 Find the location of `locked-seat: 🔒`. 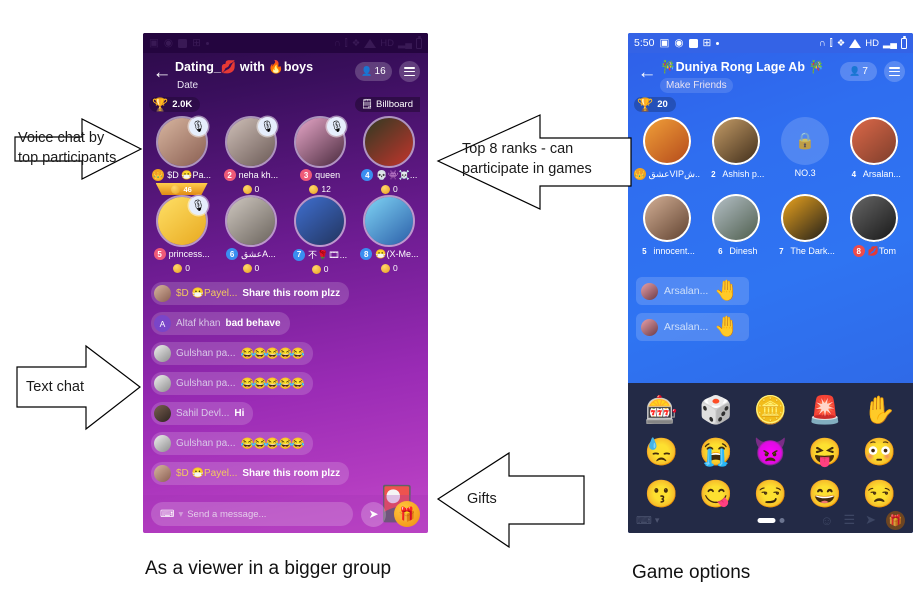

locked-seat: 🔒 is located at coordinates (805, 141).